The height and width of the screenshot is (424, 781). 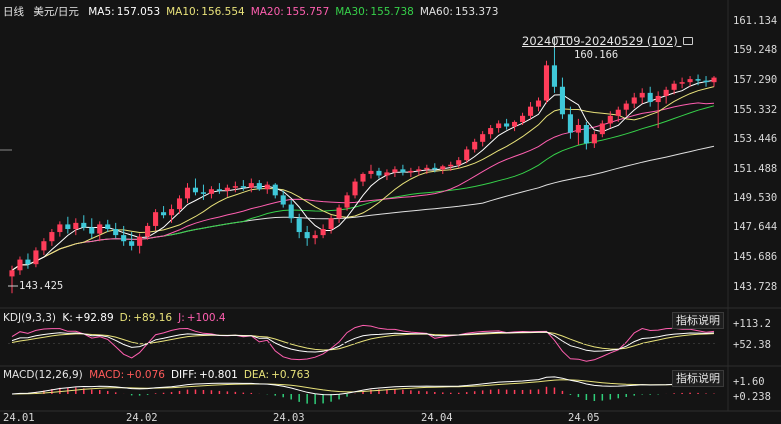 What do you see at coordinates (153, 318) in the screenshot?
I see `kdj-value: +89.16` at bounding box center [153, 318].